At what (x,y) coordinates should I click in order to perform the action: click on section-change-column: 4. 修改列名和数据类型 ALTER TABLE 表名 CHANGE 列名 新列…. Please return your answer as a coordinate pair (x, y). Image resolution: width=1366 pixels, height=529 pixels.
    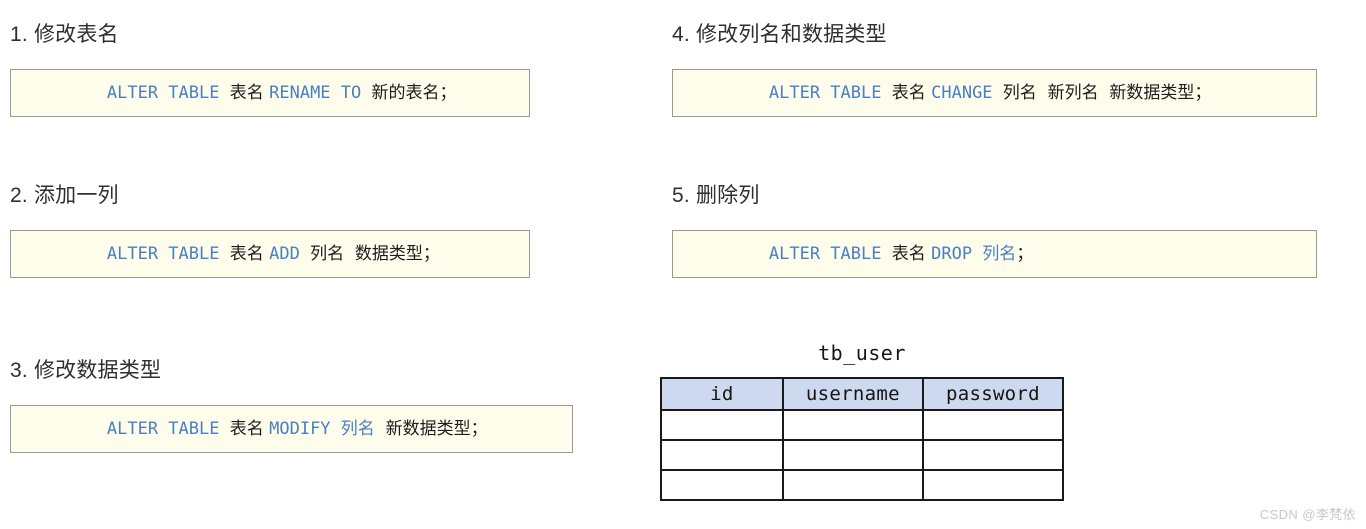
    Looking at the image, I should click on (994, 69).